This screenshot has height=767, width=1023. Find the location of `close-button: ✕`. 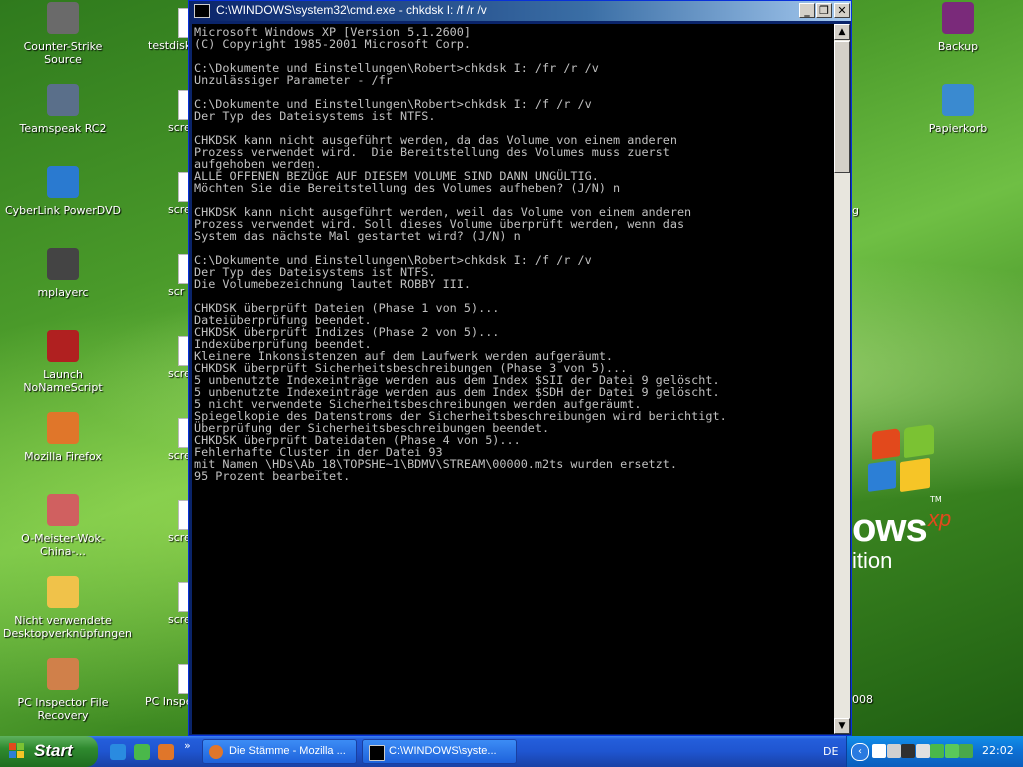

close-button: ✕ is located at coordinates (842, 10).